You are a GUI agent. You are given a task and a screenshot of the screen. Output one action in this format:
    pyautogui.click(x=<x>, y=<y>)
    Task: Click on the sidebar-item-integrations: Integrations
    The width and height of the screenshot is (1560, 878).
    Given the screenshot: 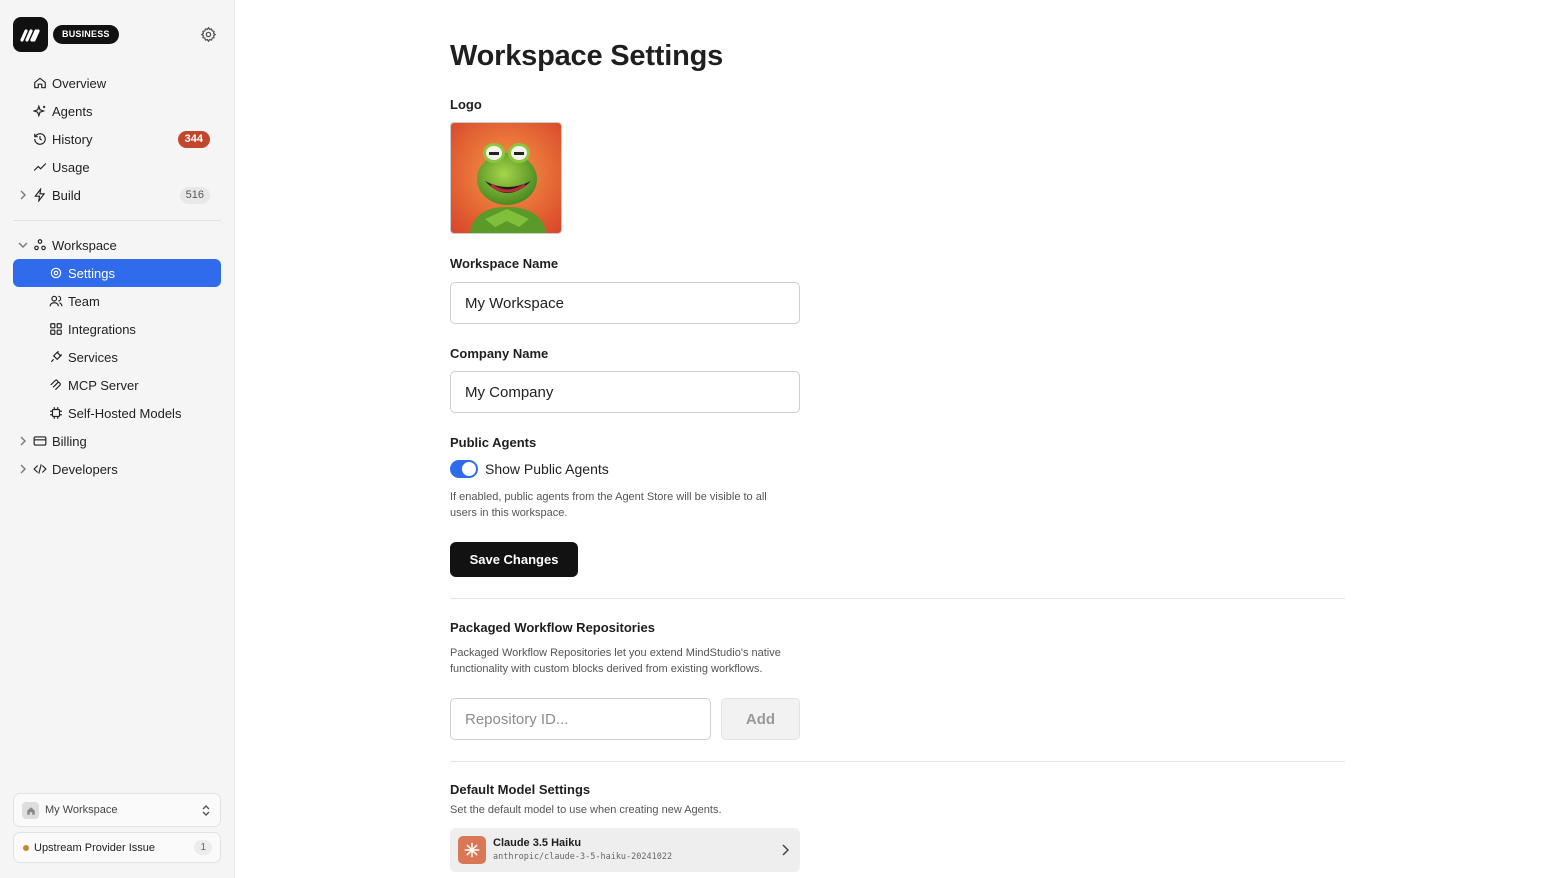 What is the action you would take?
    pyautogui.click(x=117, y=329)
    